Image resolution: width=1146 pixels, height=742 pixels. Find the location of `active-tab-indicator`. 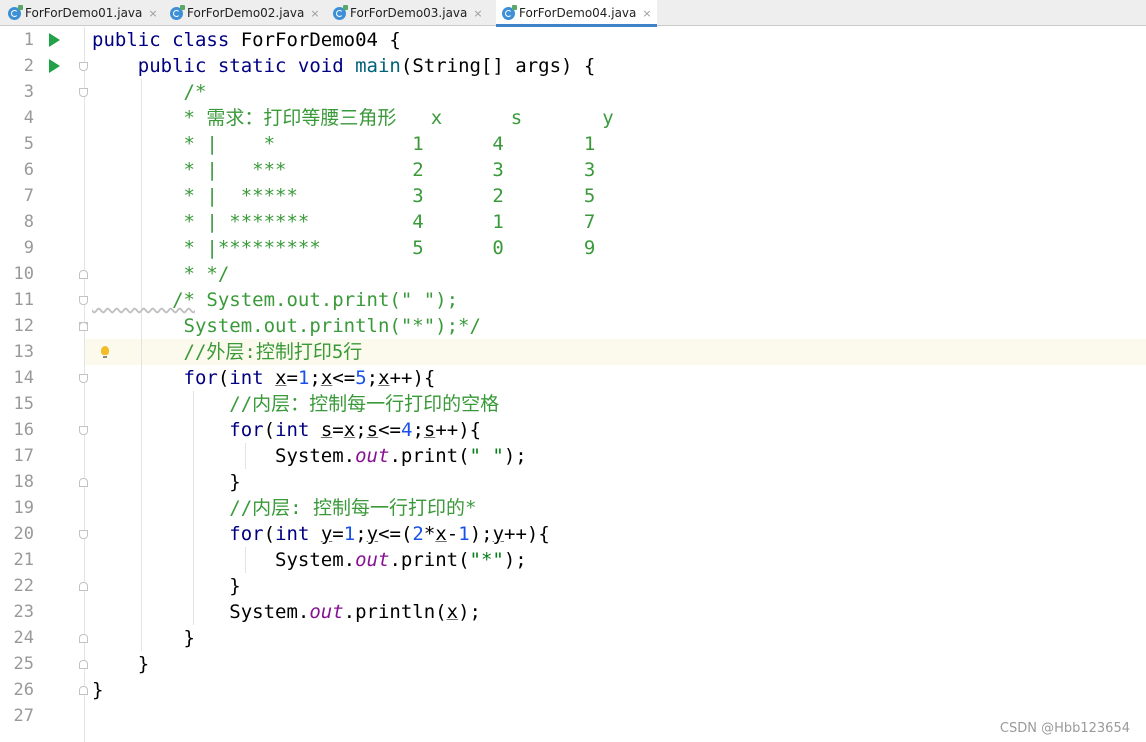

active-tab-indicator is located at coordinates (576, 25).